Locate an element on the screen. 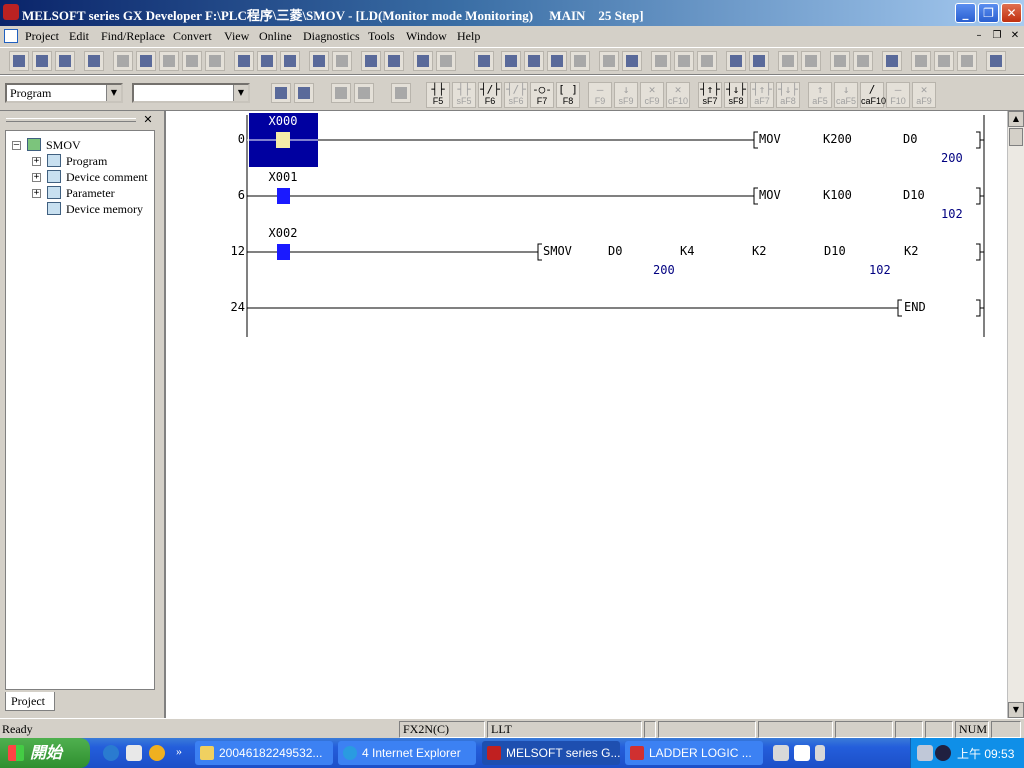 This screenshot has width=1024, height=768. rung-0: 0 X000 MOV K200 D0 200 is located at coordinates (611, 140).